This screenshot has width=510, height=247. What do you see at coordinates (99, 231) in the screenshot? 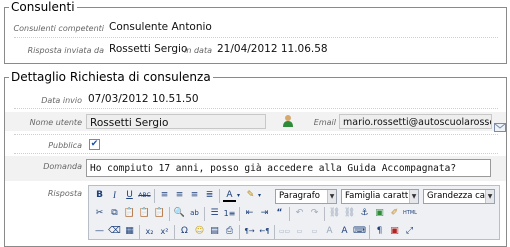
I see `horizontal-rule-icon: —` at bounding box center [99, 231].